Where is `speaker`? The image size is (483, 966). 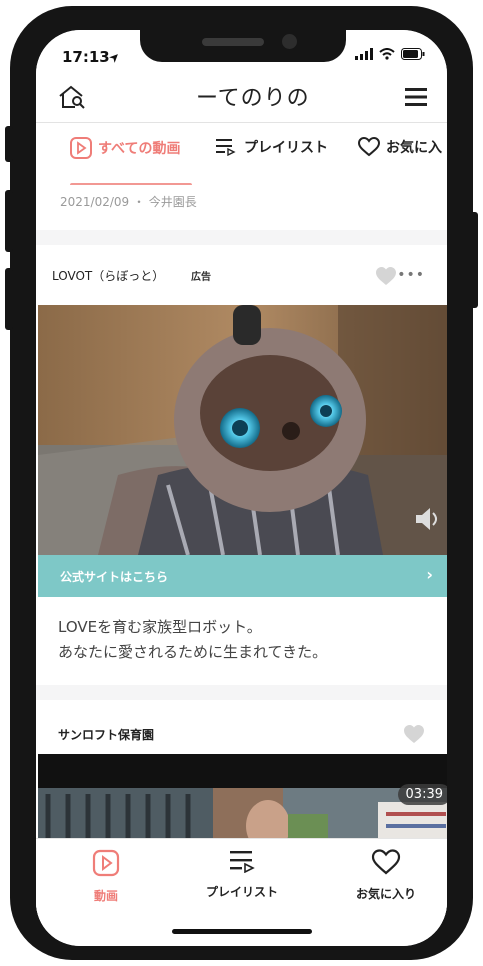
speaker is located at coordinates (233, 42).